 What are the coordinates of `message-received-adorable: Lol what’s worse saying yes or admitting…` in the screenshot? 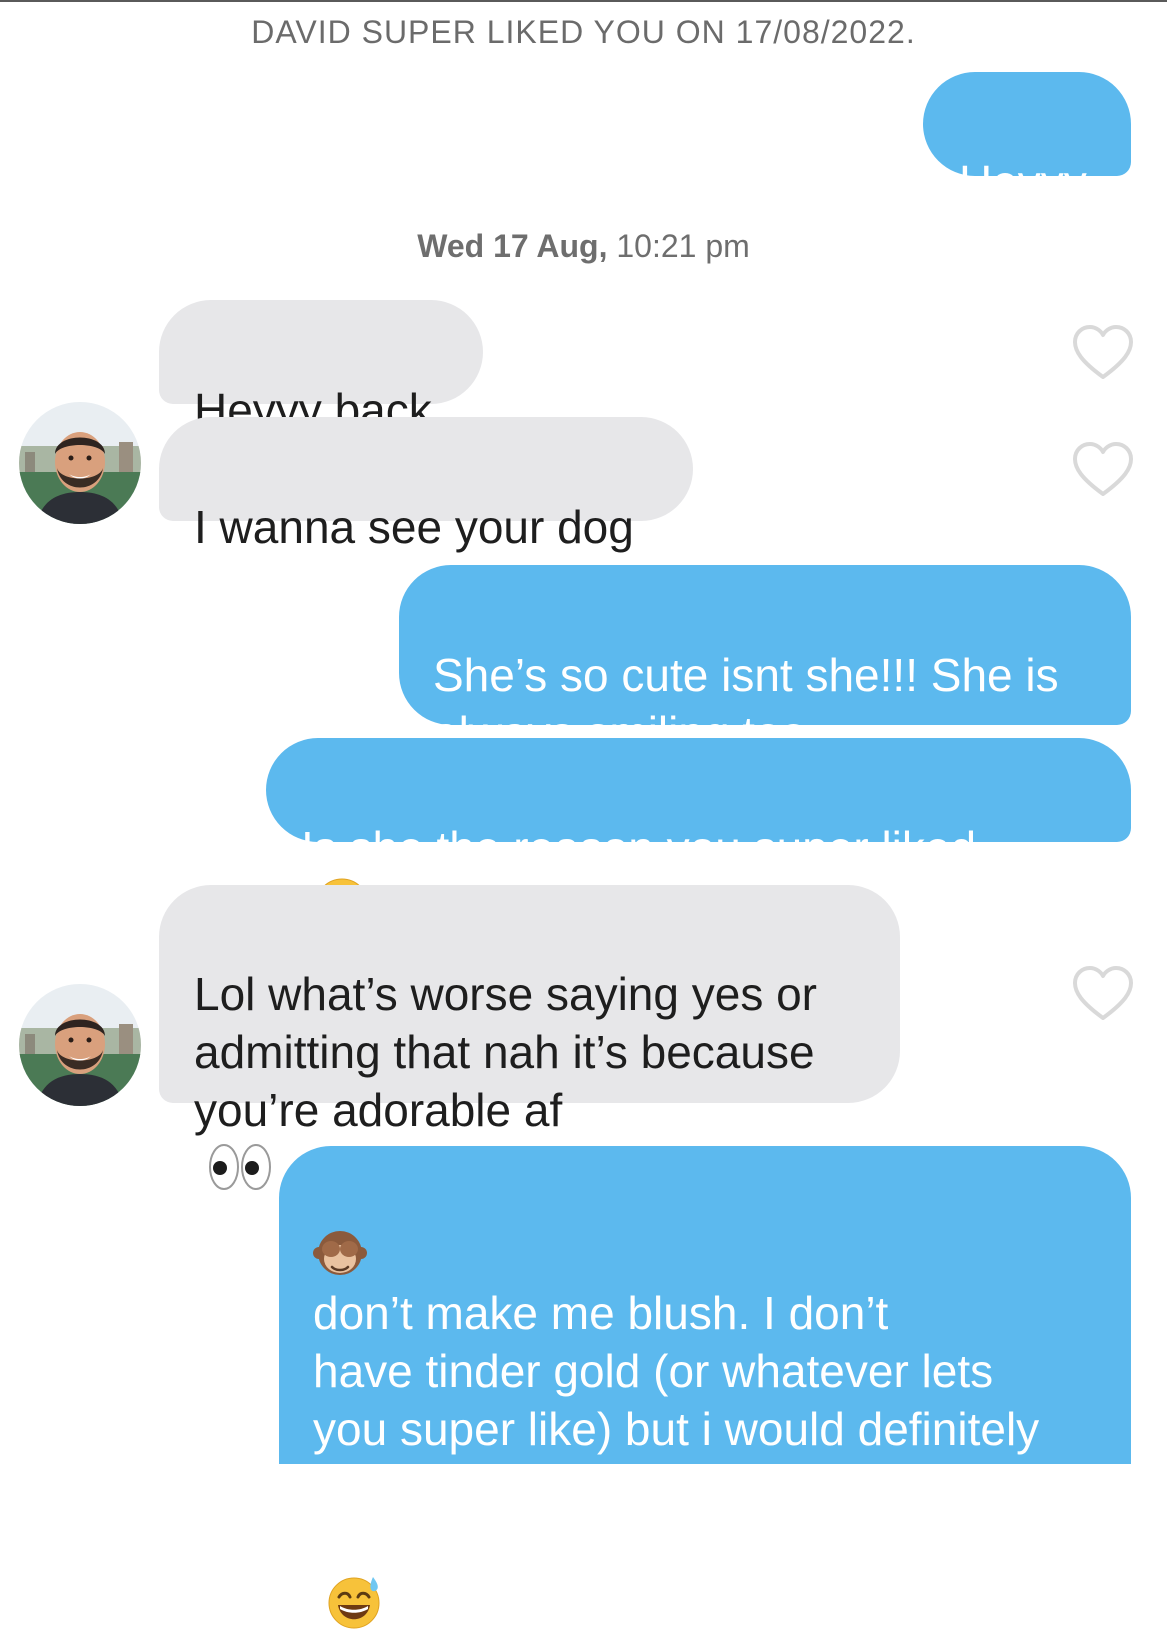 It's located at (529, 1037).